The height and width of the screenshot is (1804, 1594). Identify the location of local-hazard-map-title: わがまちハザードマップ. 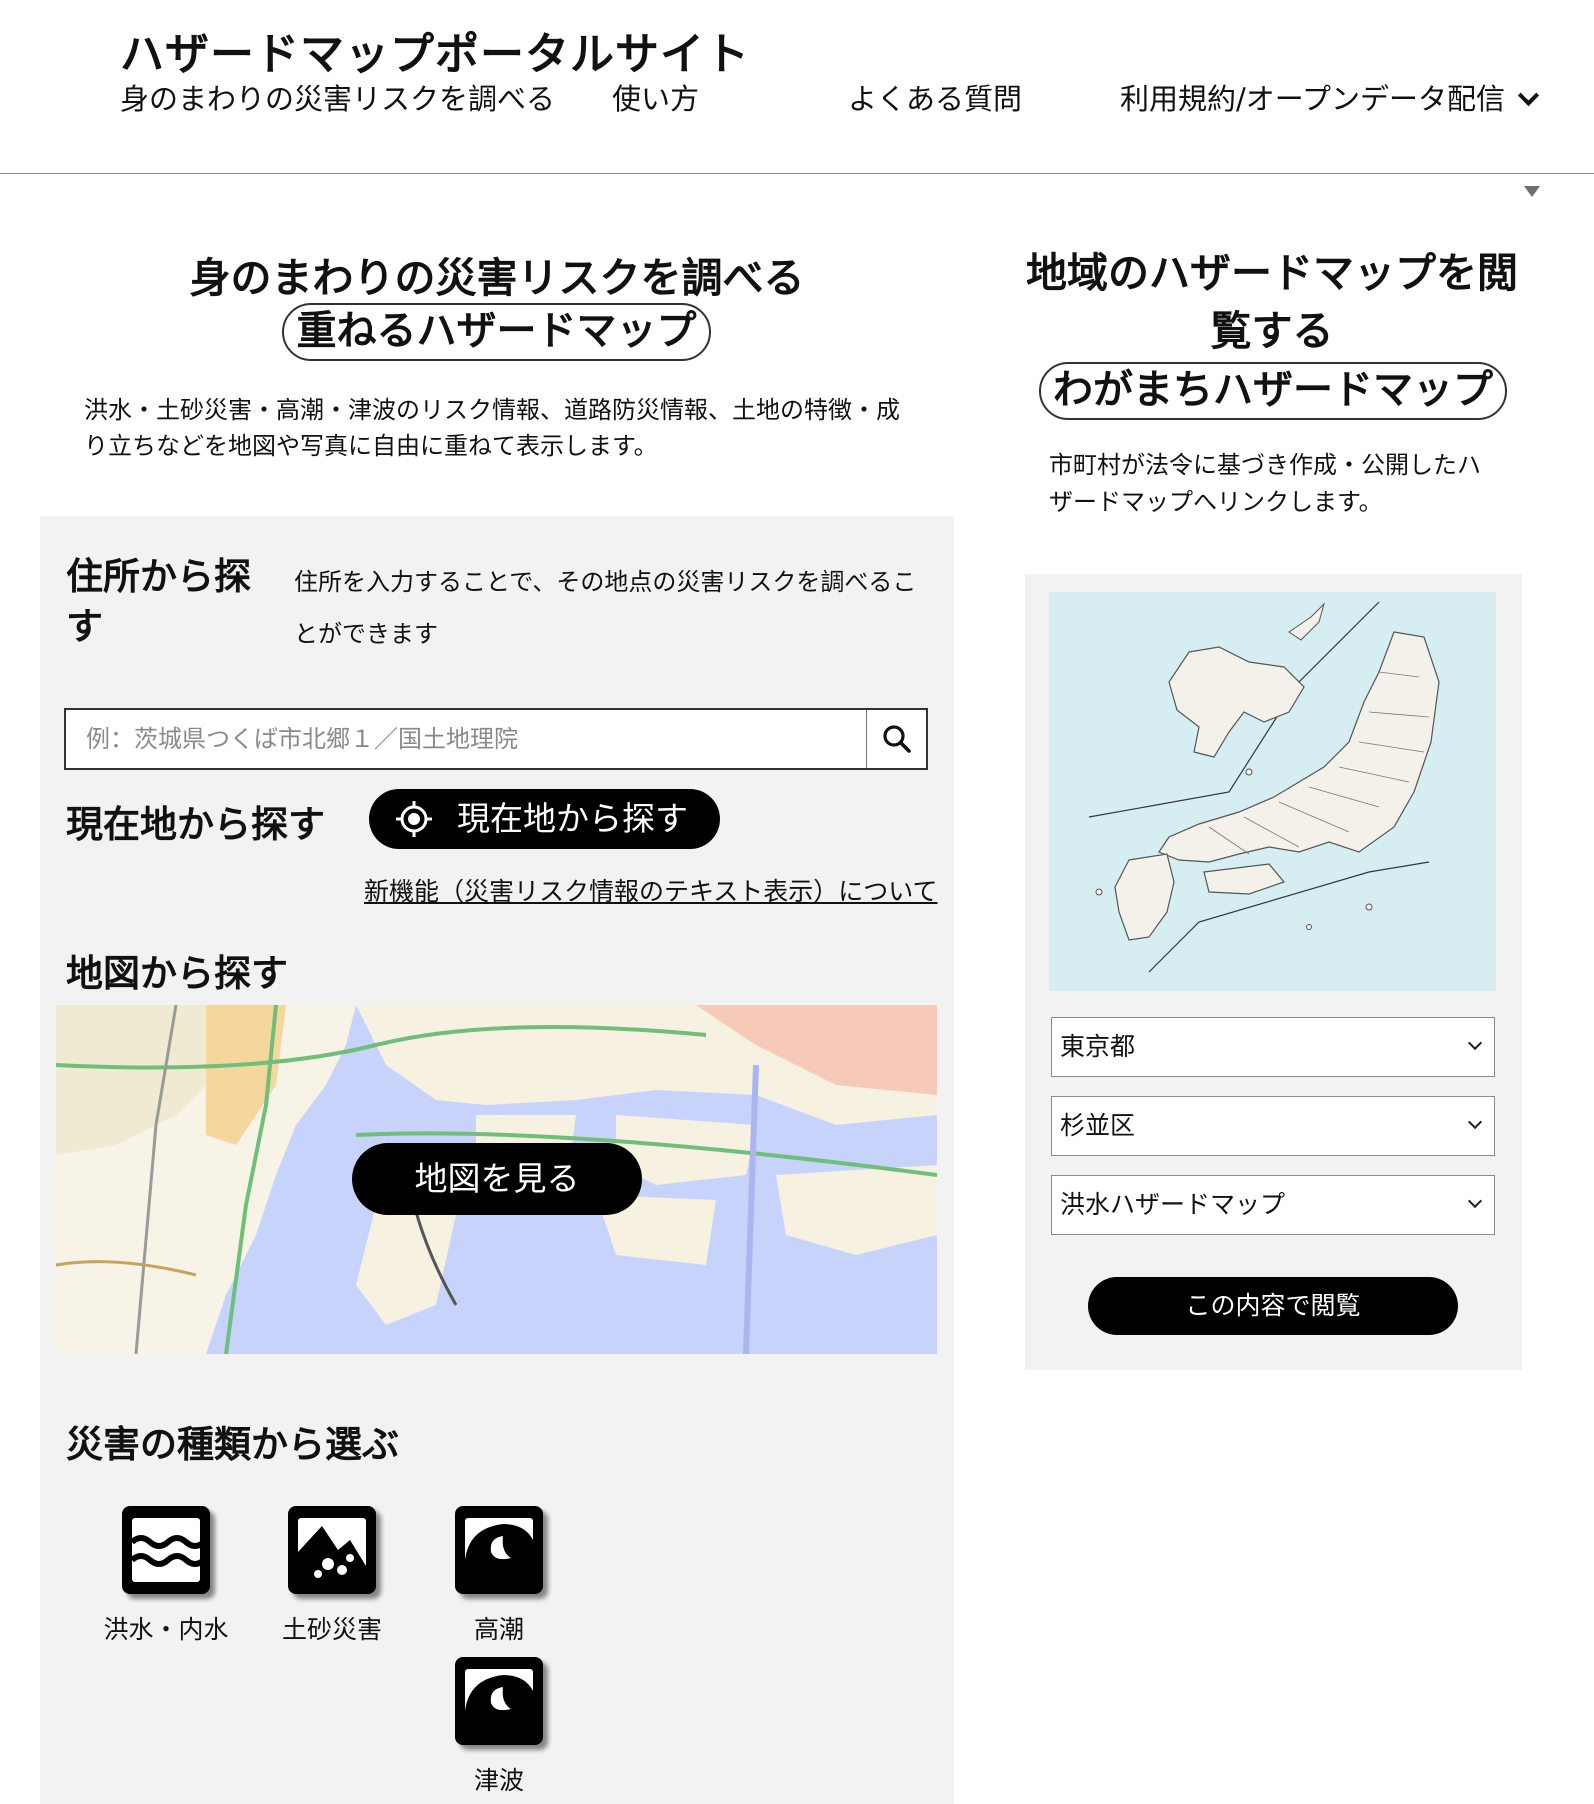
(1273, 391).